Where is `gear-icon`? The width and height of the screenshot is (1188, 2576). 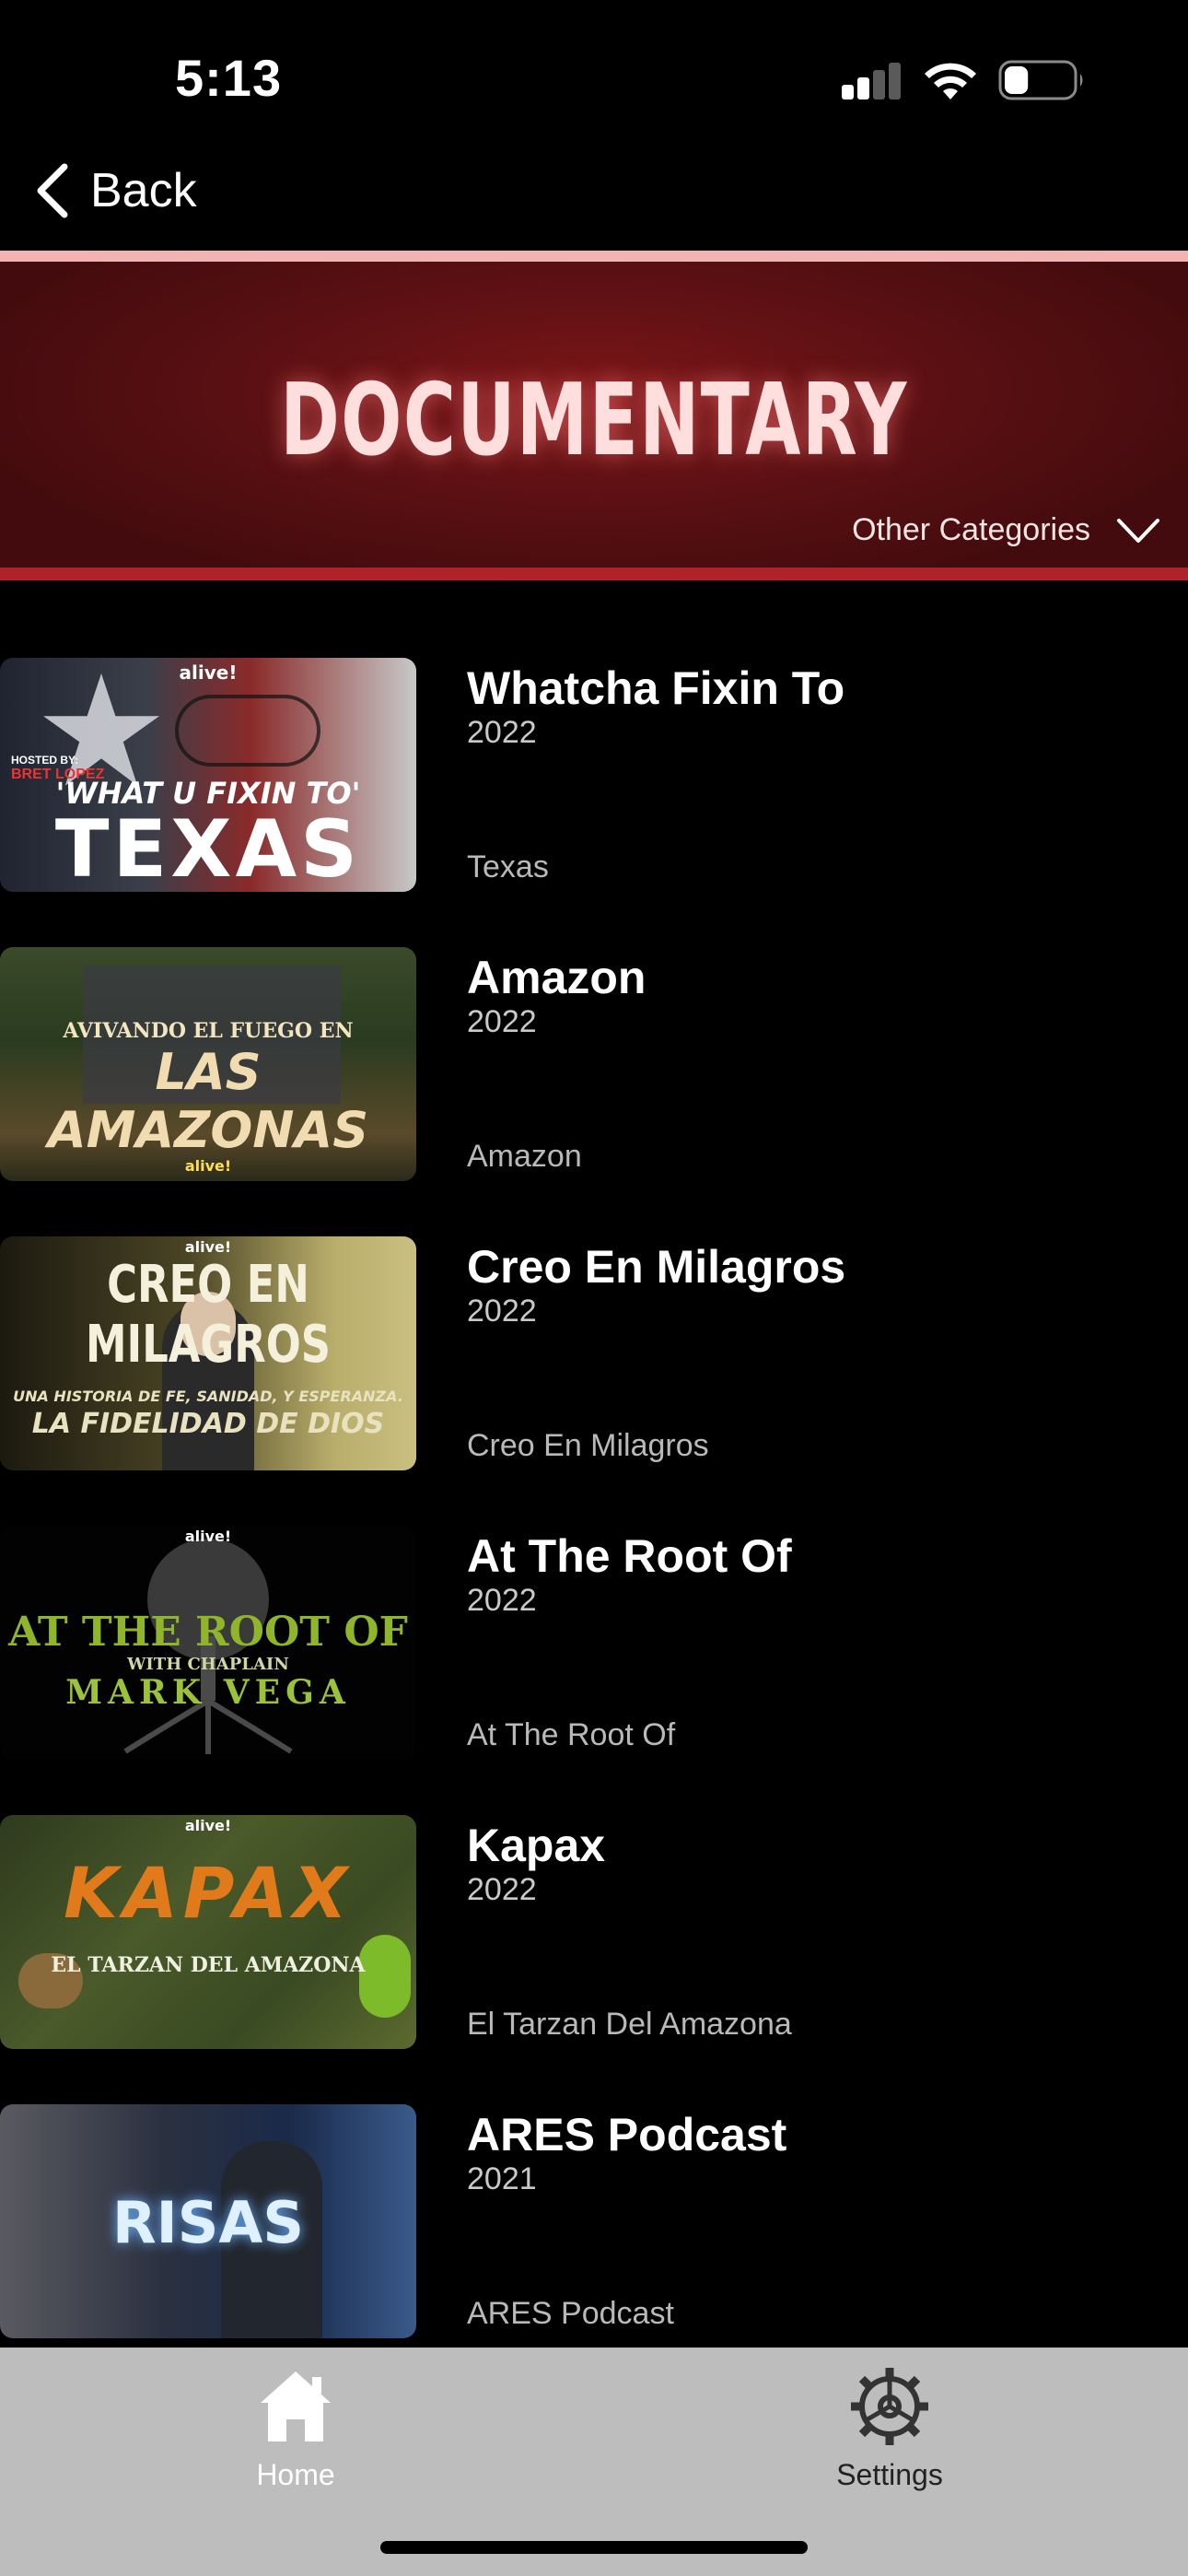 gear-icon is located at coordinates (889, 2406).